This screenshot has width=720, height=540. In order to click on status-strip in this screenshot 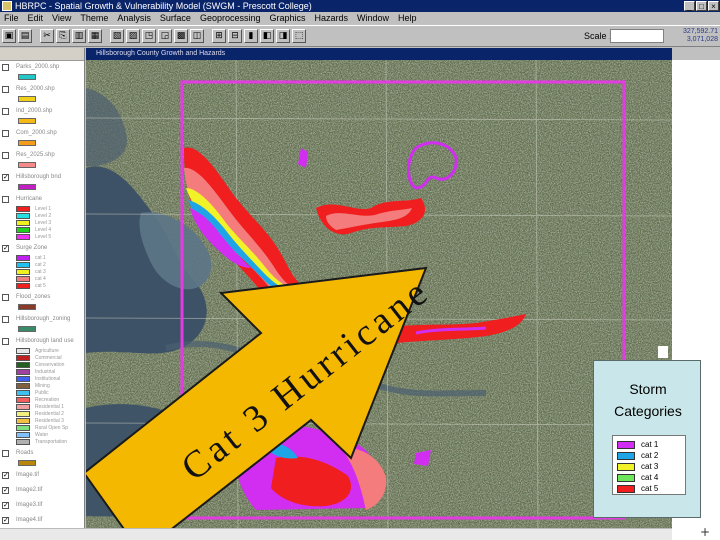, I will do `click(336, 534)`.